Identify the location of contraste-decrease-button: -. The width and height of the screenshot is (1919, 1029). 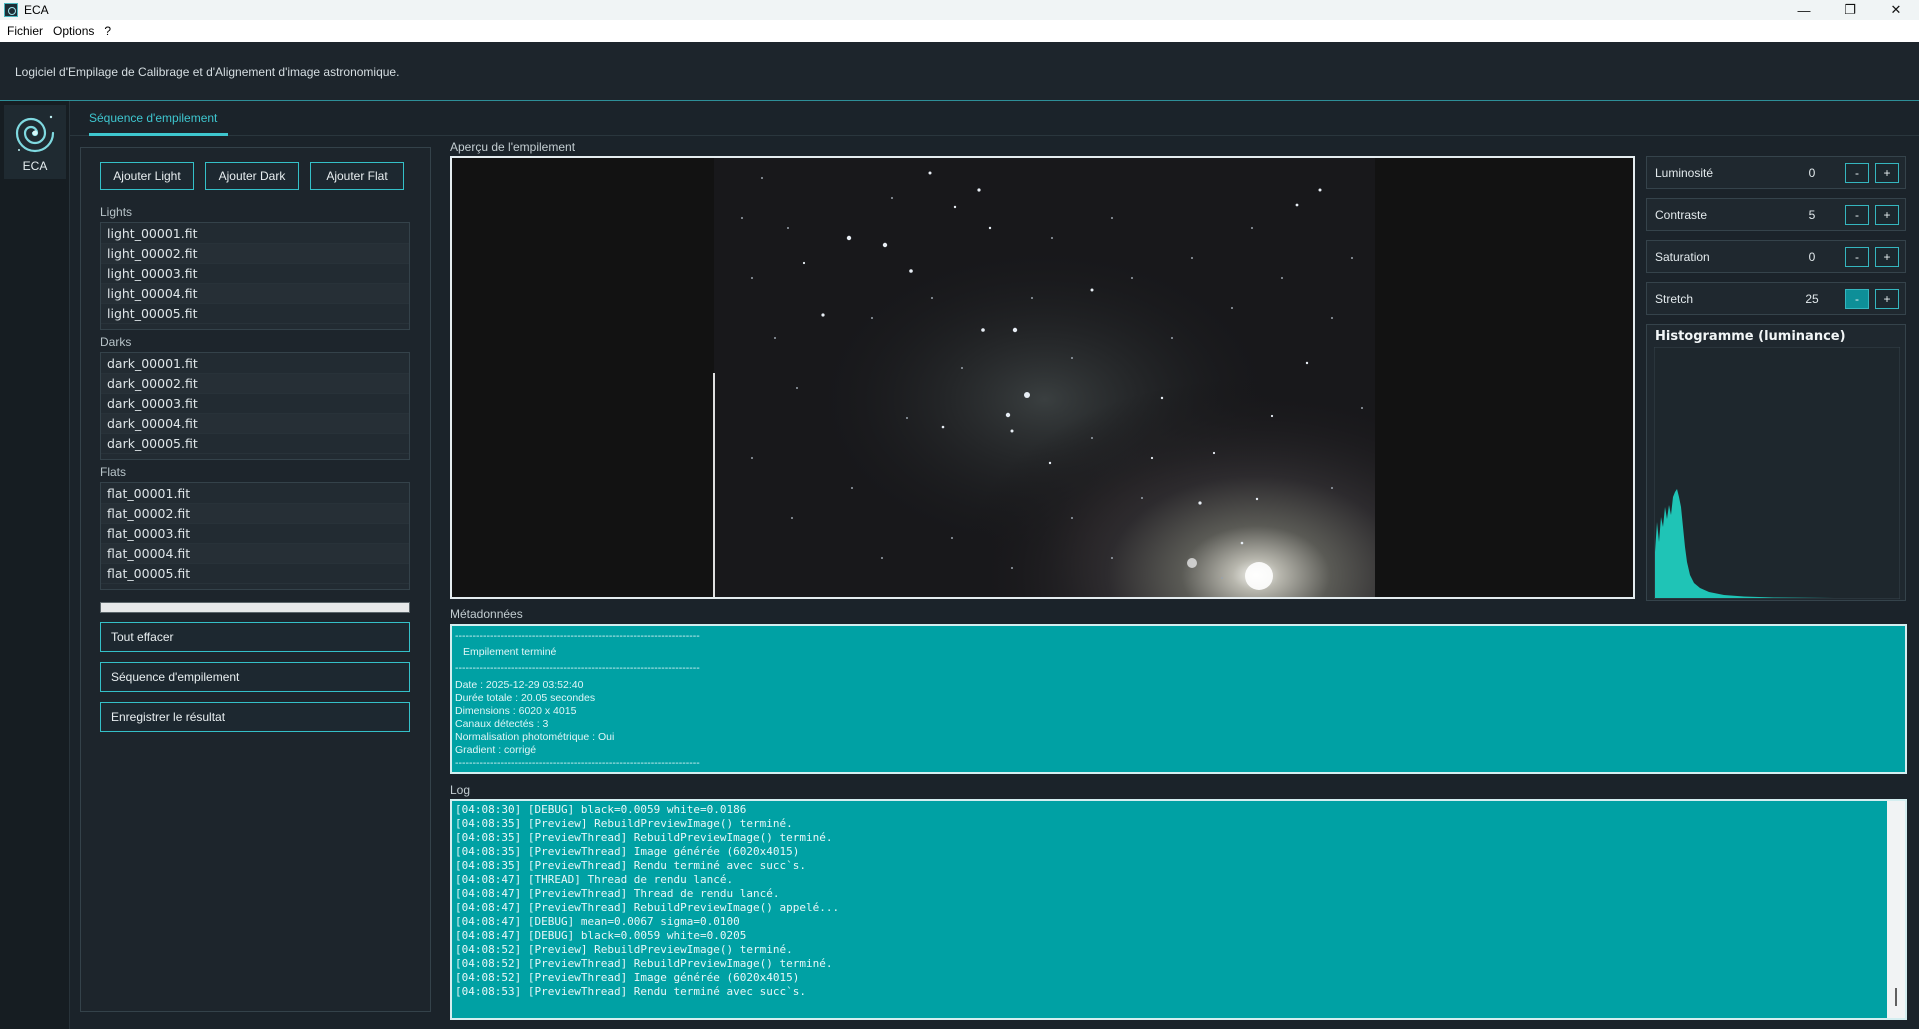
(1857, 215).